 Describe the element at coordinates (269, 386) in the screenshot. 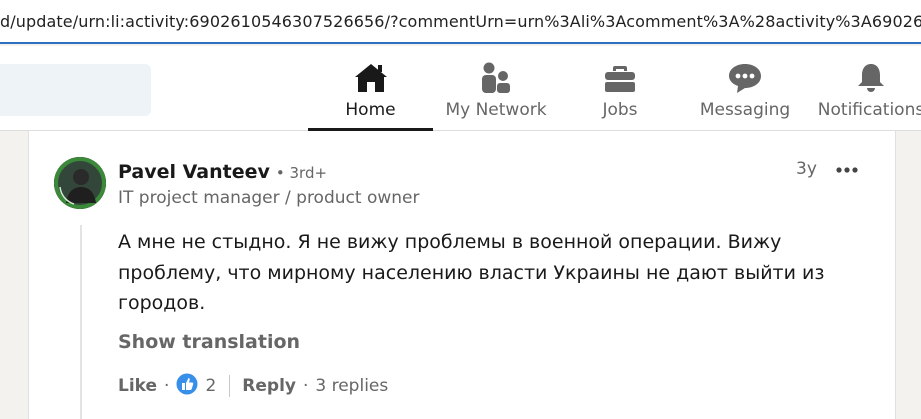

I see `reply-button: Reply` at that location.